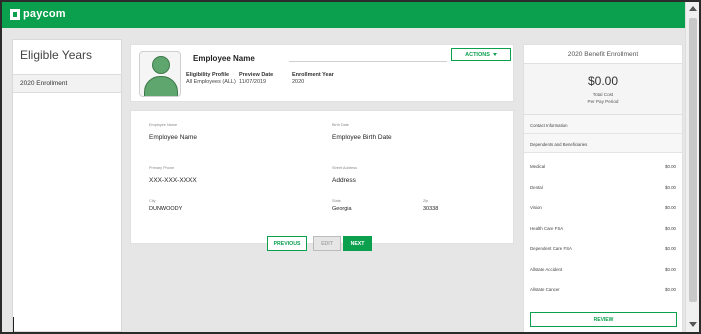 The height and width of the screenshot is (334, 701). What do you see at coordinates (44, 14) in the screenshot?
I see `brand-name: paycom` at bounding box center [44, 14].